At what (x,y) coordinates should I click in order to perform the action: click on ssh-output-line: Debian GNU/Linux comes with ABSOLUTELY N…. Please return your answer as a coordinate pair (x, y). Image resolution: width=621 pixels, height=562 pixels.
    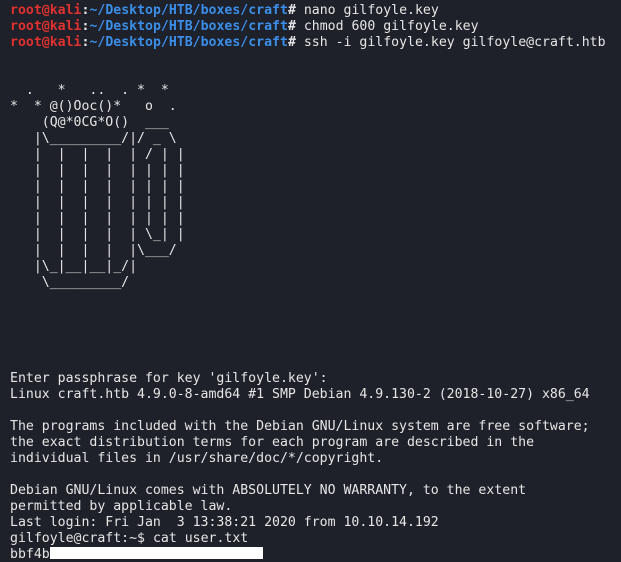
    Looking at the image, I should click on (268, 490).